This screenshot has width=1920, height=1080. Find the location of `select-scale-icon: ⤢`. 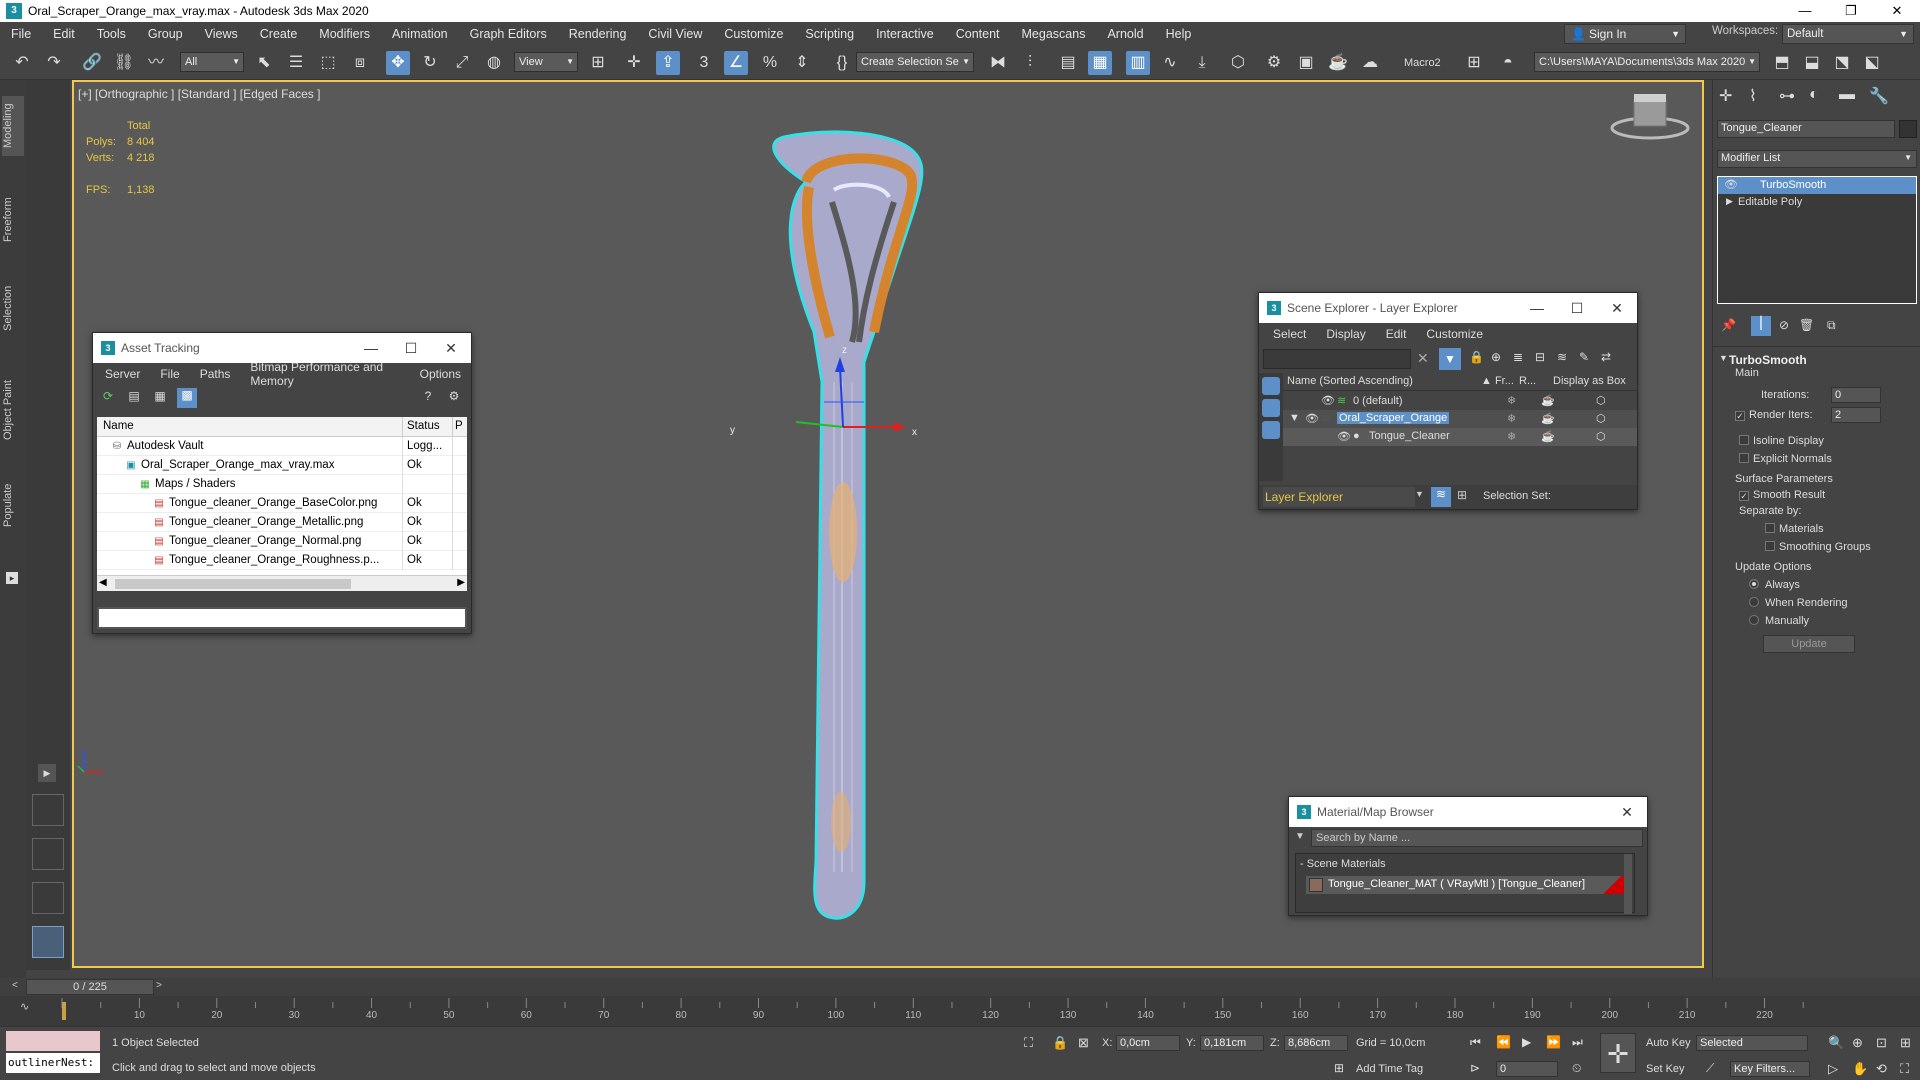

select-scale-icon: ⤢ is located at coordinates (462, 63).